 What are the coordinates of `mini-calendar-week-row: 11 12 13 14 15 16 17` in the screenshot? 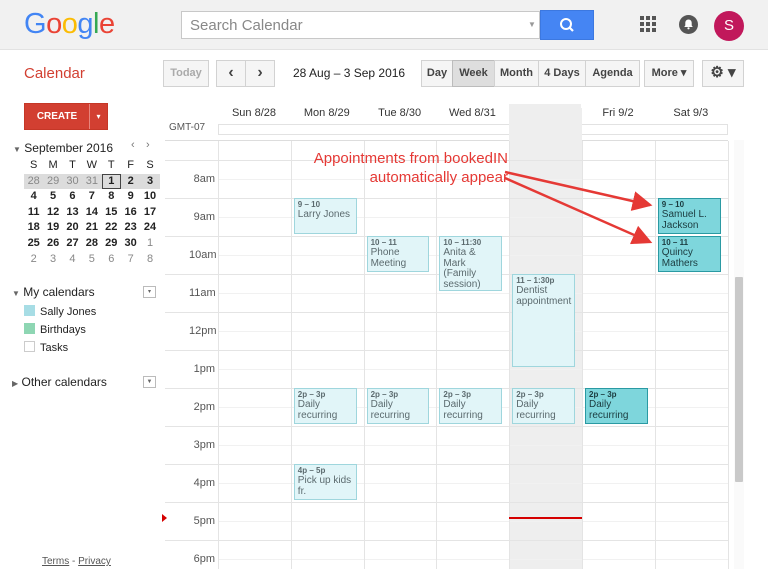 It's located at (92, 213).